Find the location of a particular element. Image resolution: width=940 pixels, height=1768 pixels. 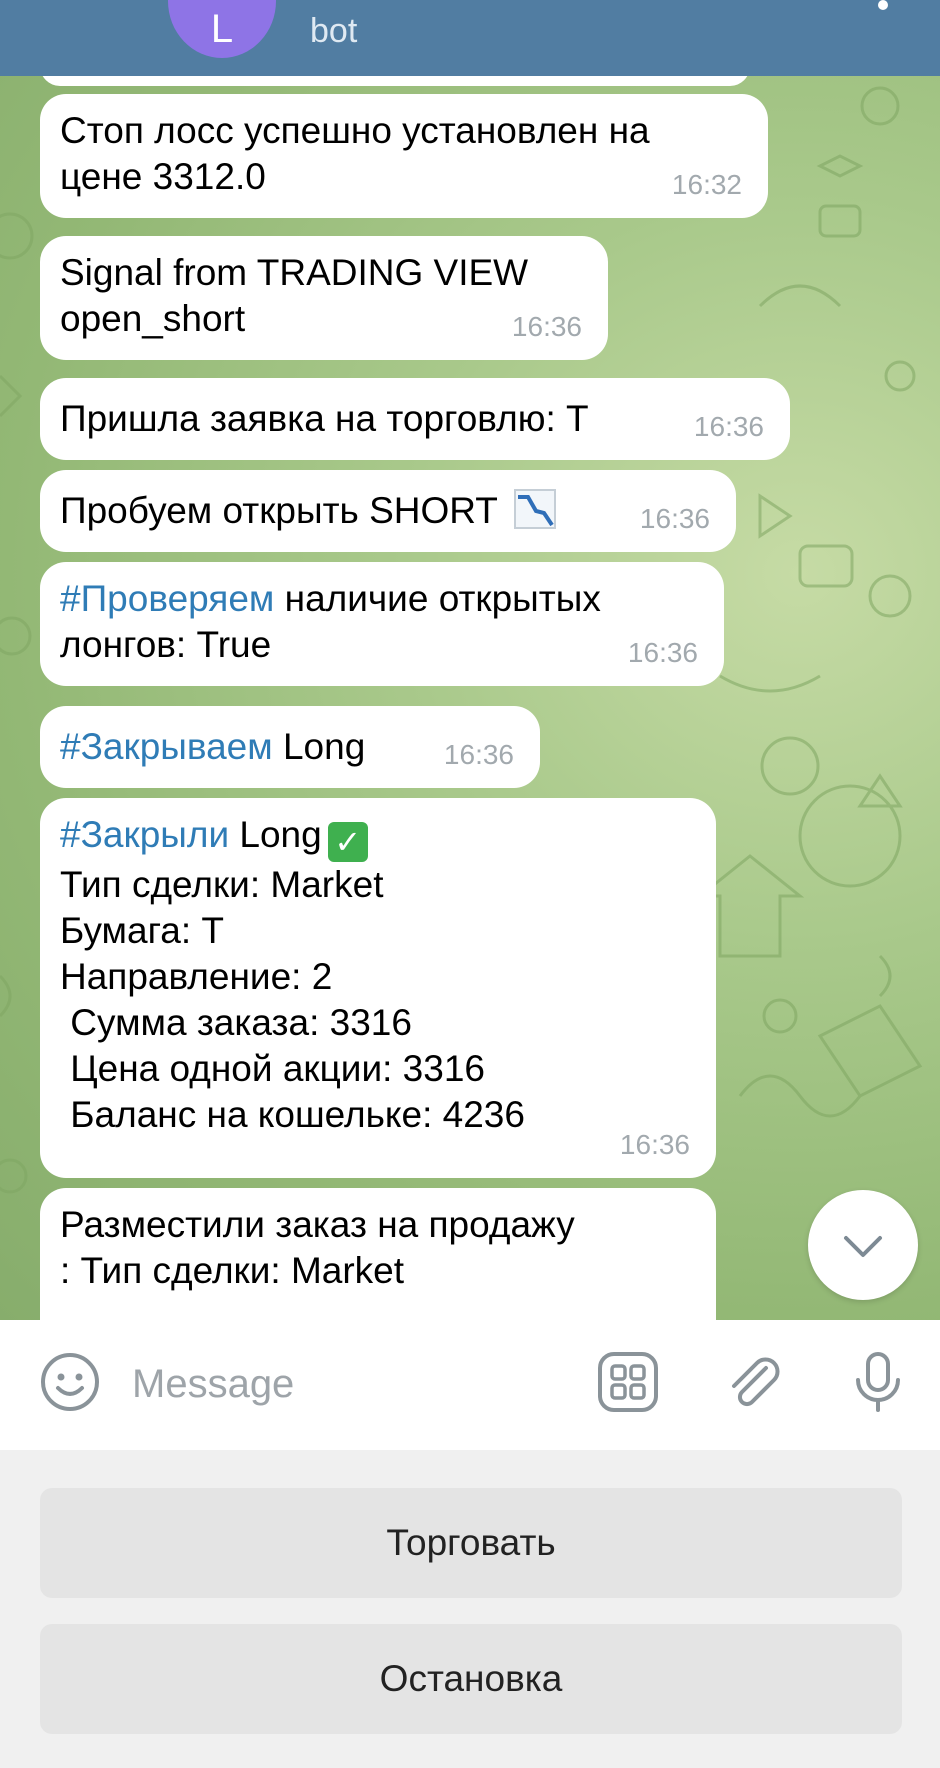

message-text: Цена одной акции: 3316 is located at coordinates (272, 1068).